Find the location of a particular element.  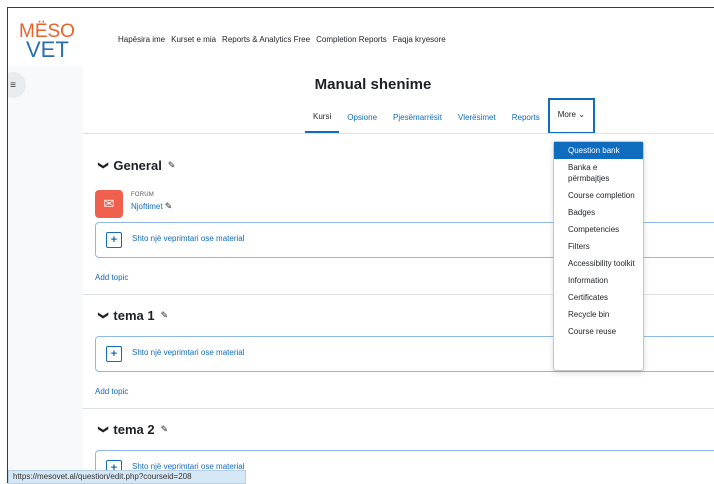

section-title: General is located at coordinates (137, 165).